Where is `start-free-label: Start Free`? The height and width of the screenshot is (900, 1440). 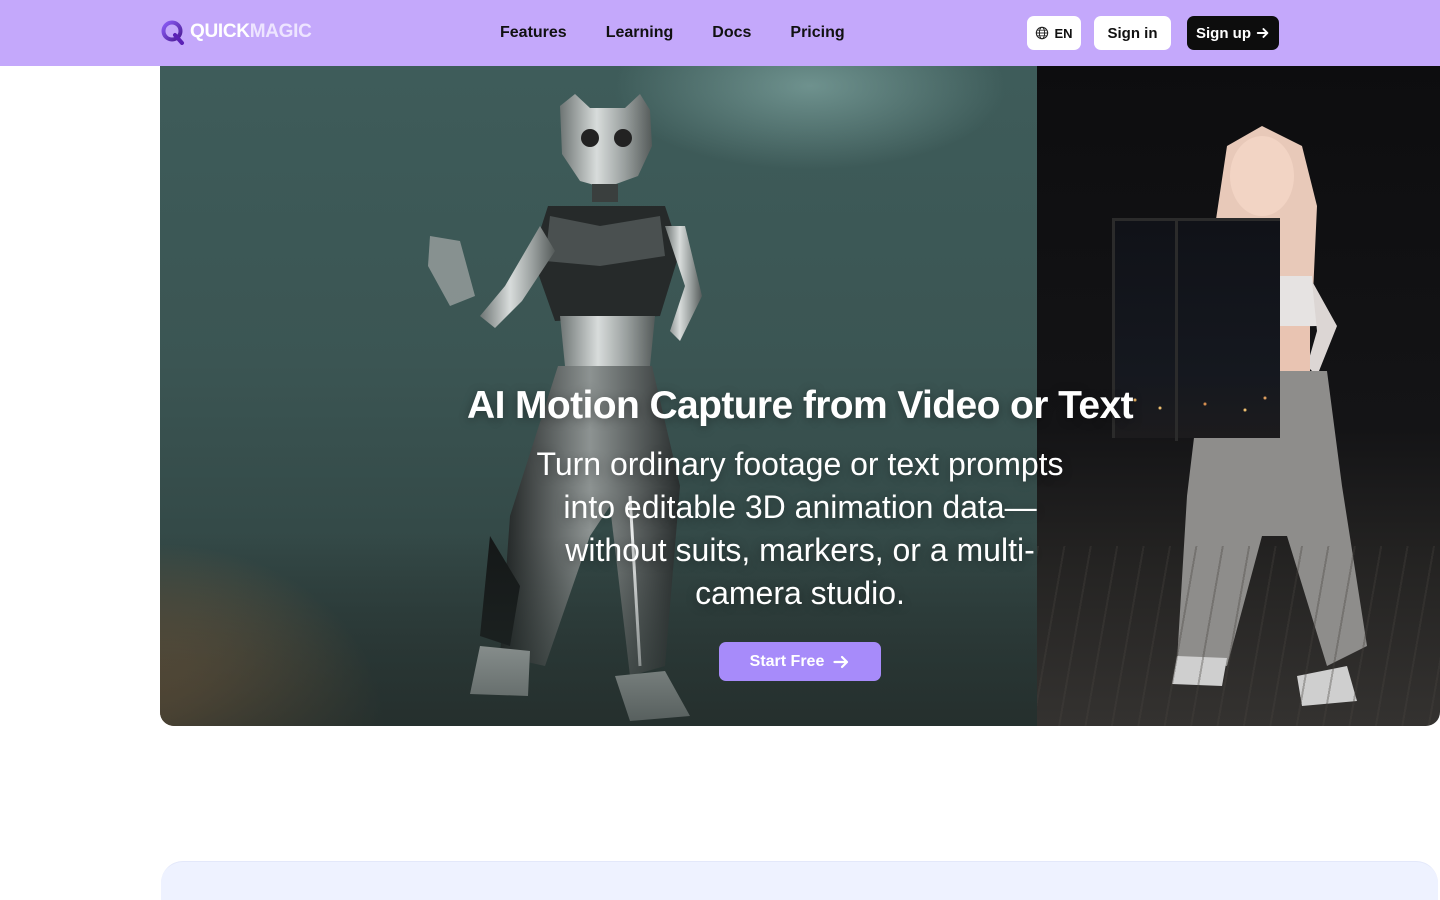 start-free-label: Start Free is located at coordinates (787, 661).